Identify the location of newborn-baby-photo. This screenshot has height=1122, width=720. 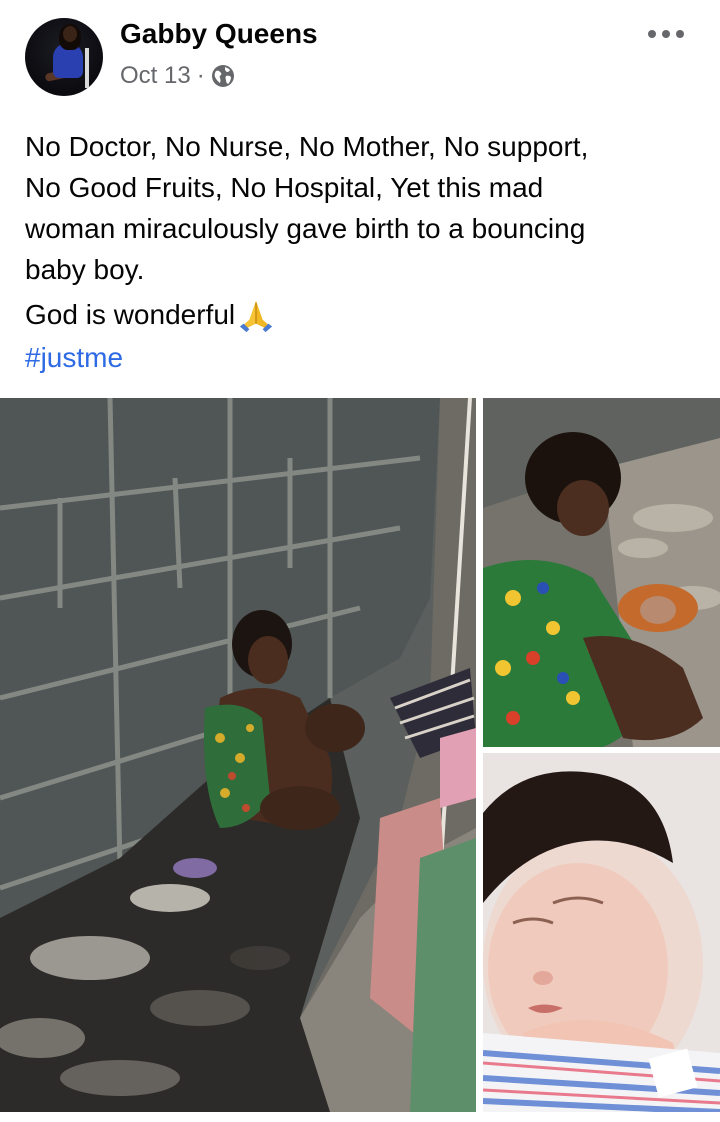
(601, 932).